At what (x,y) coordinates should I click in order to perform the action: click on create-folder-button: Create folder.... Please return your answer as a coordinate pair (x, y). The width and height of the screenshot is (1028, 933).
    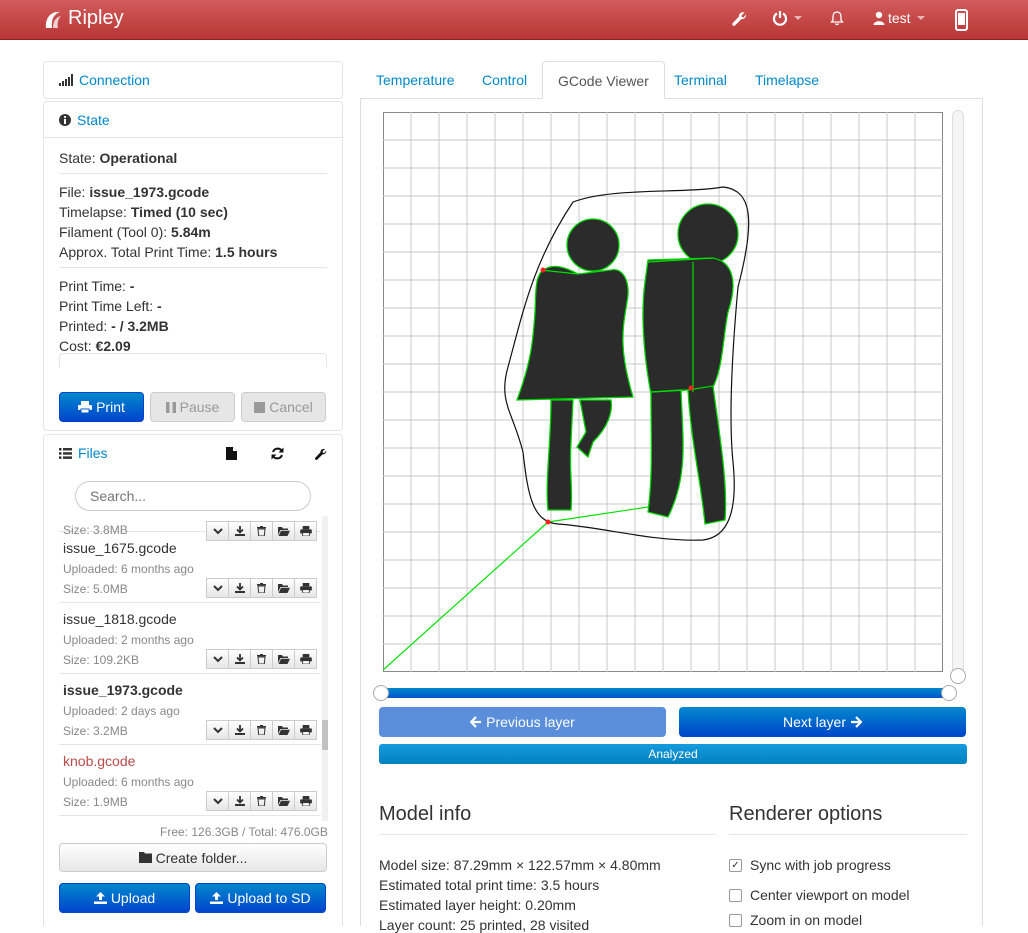
    Looking at the image, I should click on (193, 857).